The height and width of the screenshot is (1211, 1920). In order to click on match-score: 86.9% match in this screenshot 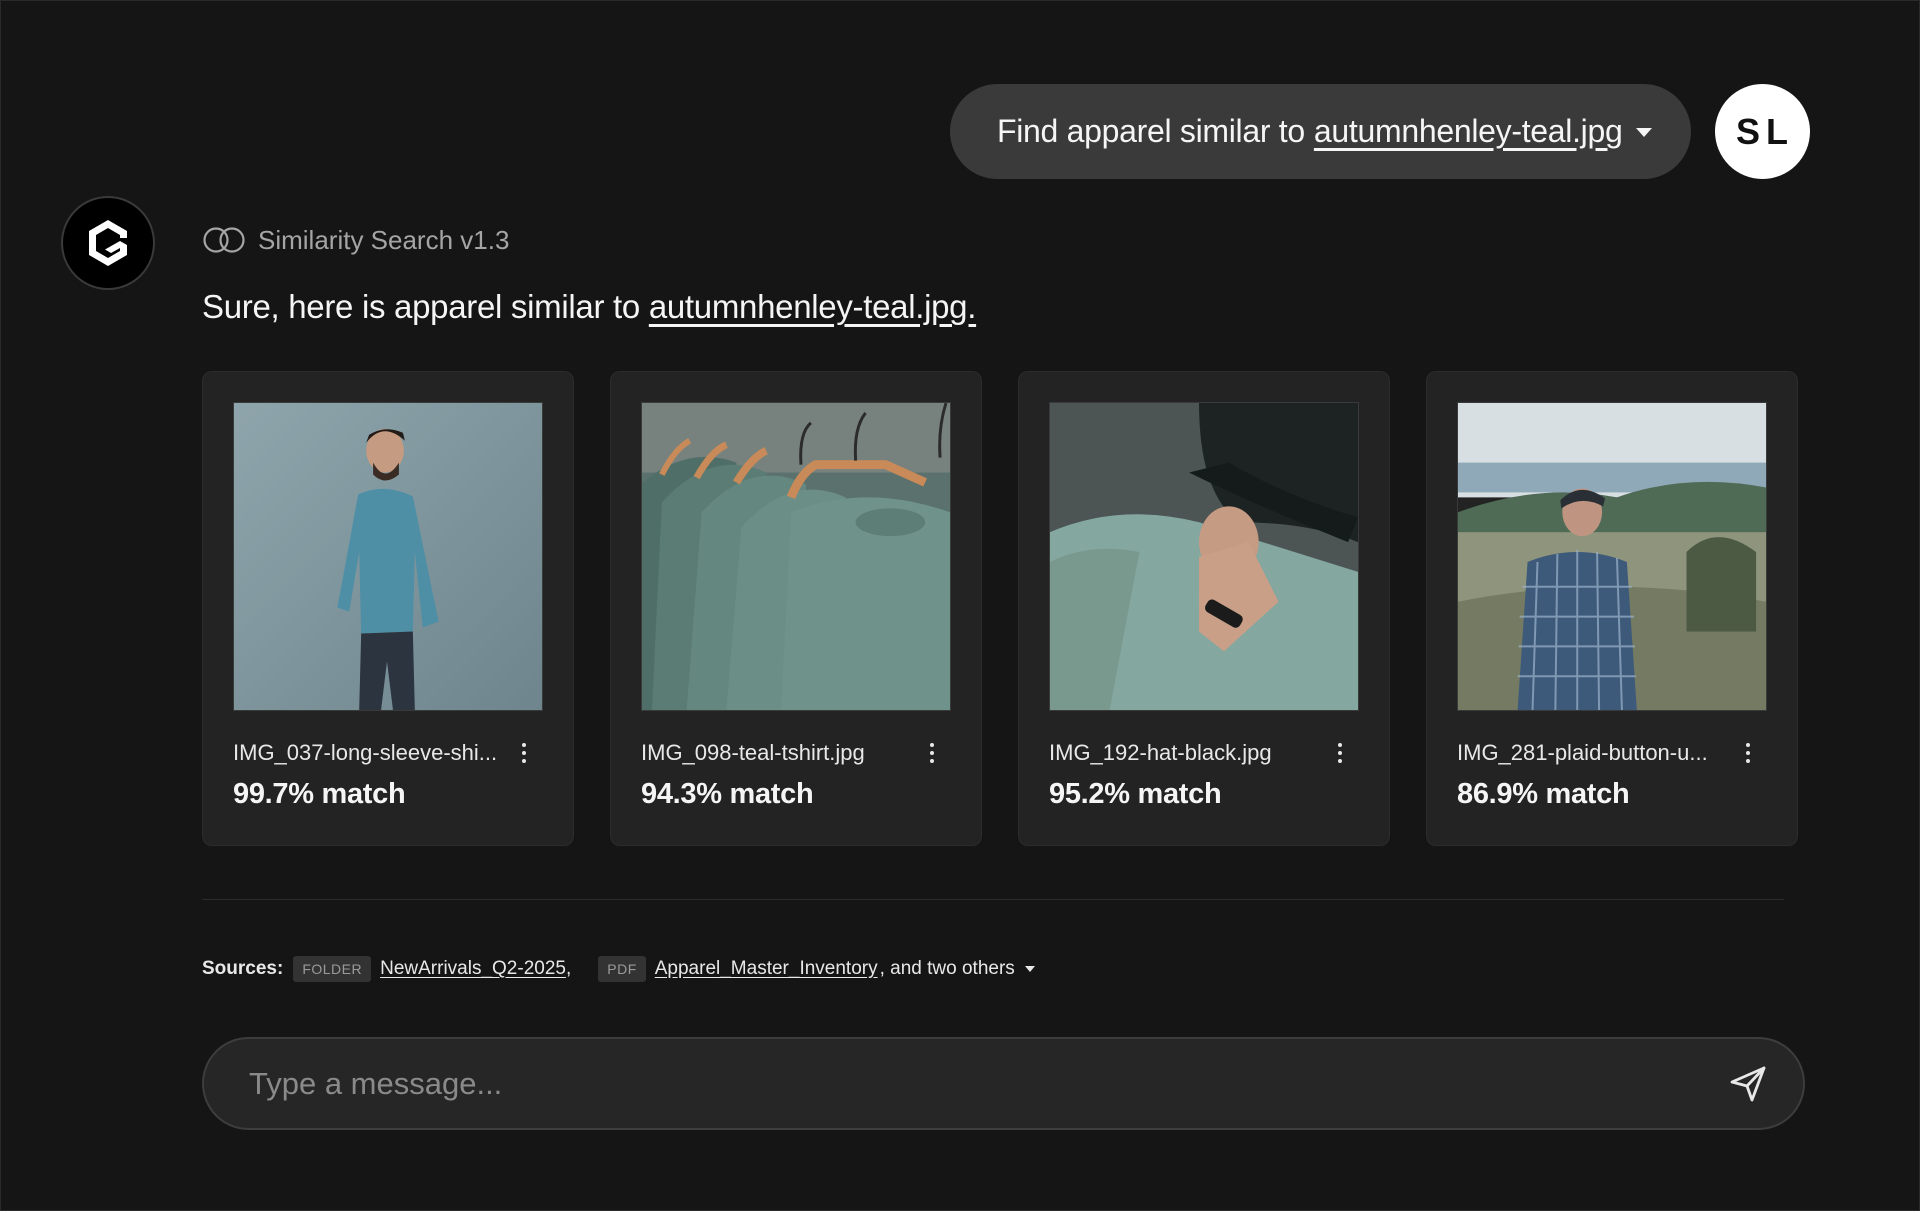, I will do `click(1543, 794)`.